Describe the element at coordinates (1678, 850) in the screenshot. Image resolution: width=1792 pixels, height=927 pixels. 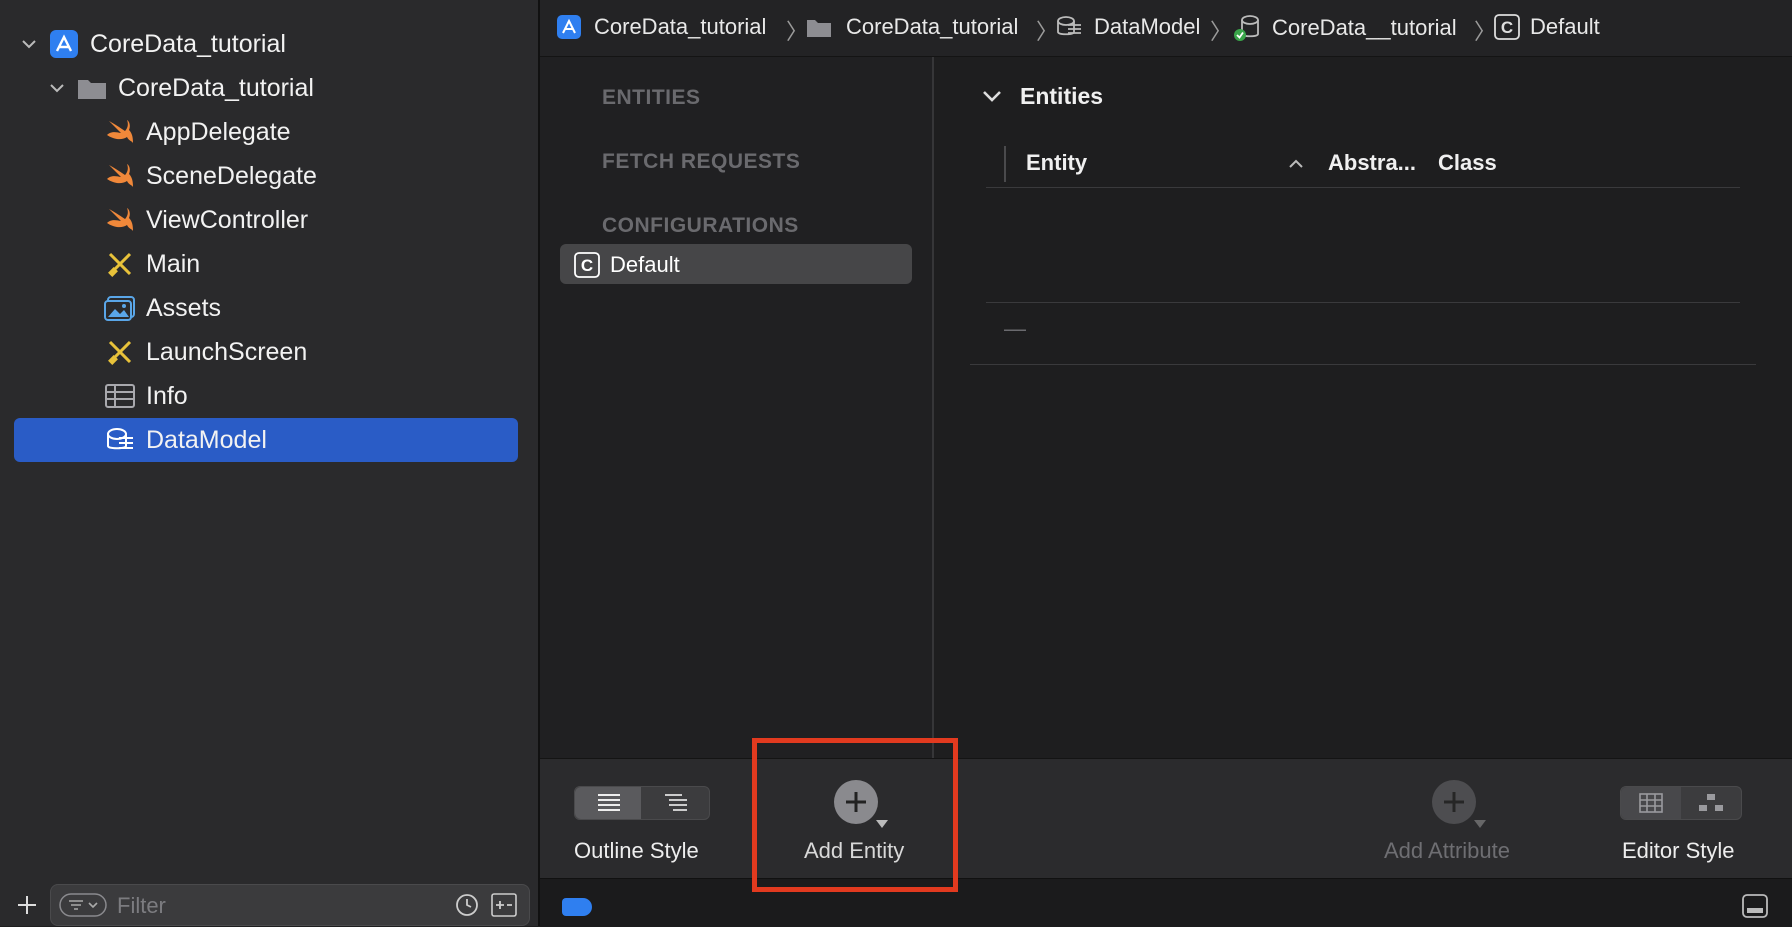
I see `editor-style-label: Editor Style` at that location.